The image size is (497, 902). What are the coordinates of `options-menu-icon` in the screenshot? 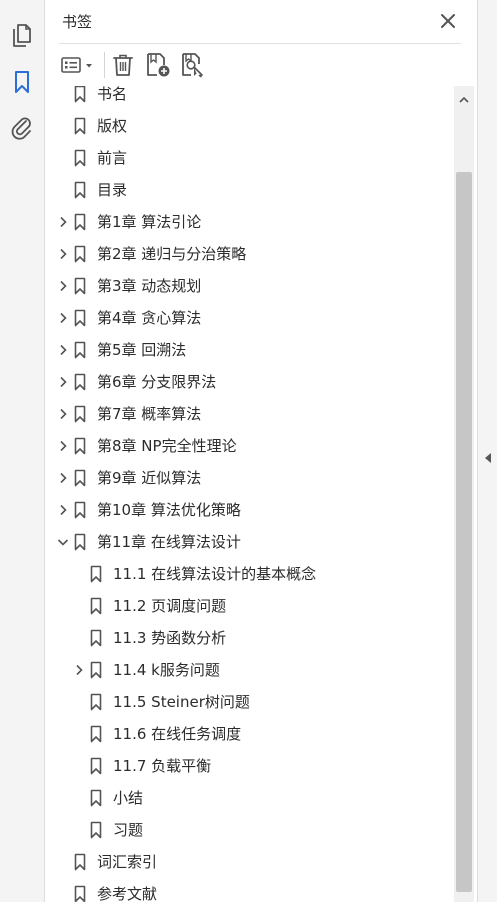 It's located at (76, 65).